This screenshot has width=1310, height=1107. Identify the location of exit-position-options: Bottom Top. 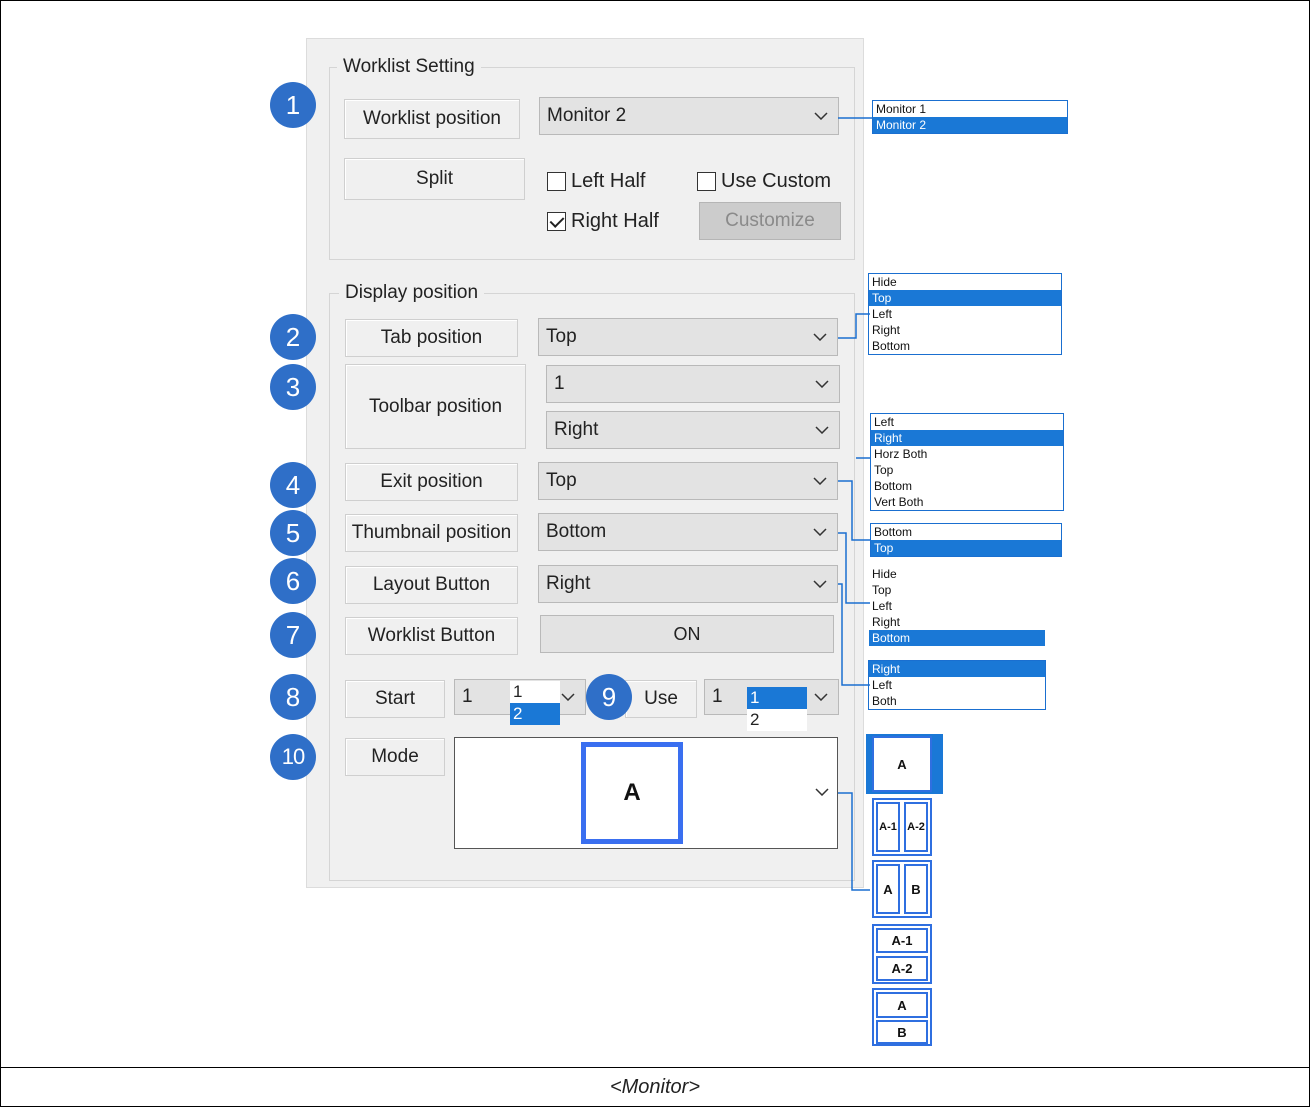
(966, 540).